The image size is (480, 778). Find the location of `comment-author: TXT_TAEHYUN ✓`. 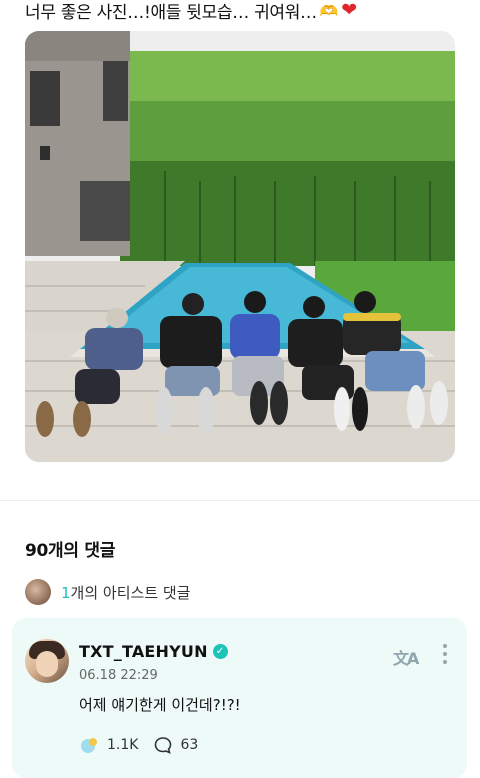

comment-author: TXT_TAEHYUN ✓ is located at coordinates (153, 651).